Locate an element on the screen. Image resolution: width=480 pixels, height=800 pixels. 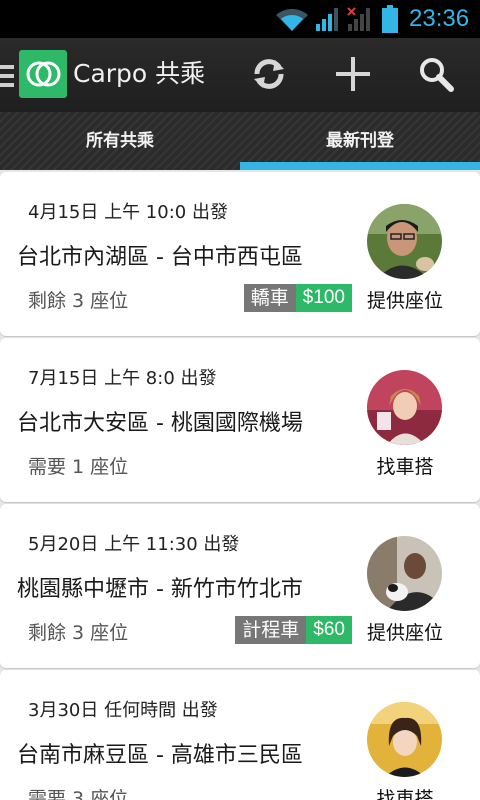
status-bar: 23:36 is located at coordinates (240, 19).